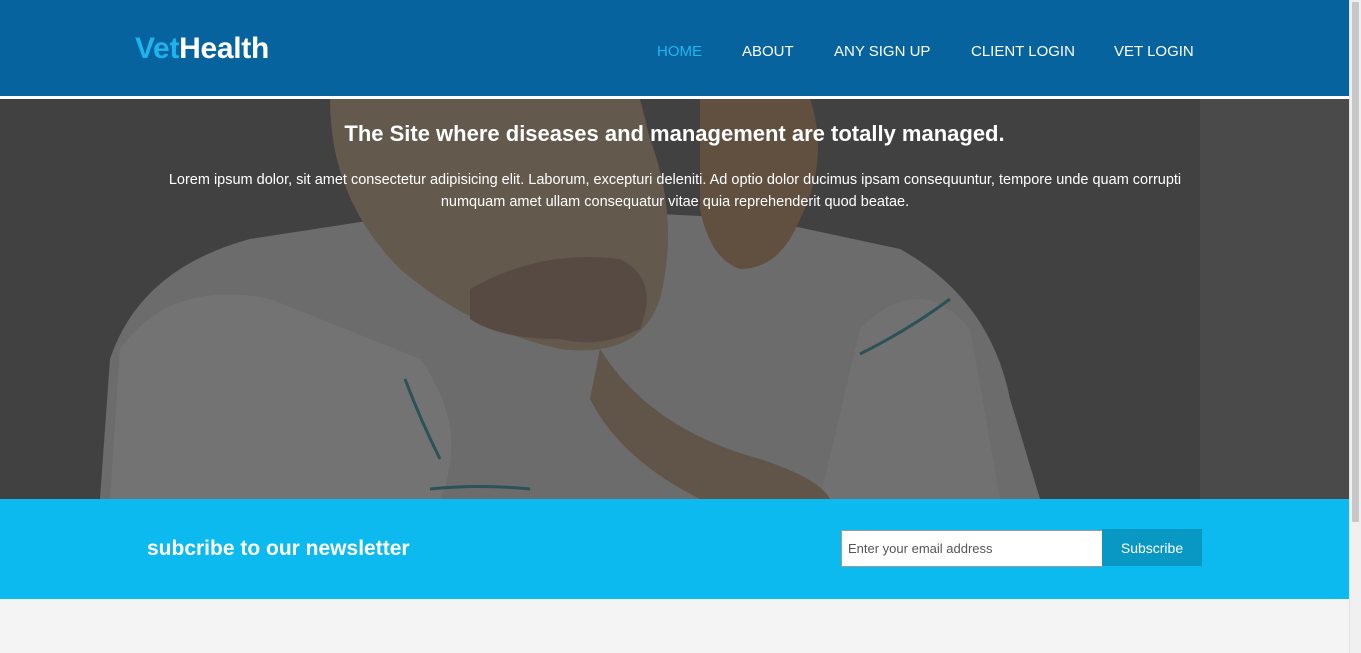 The height and width of the screenshot is (653, 1361). Describe the element at coordinates (882, 52) in the screenshot. I see `nav-any-sign-up: ANY SIGN UP` at that location.